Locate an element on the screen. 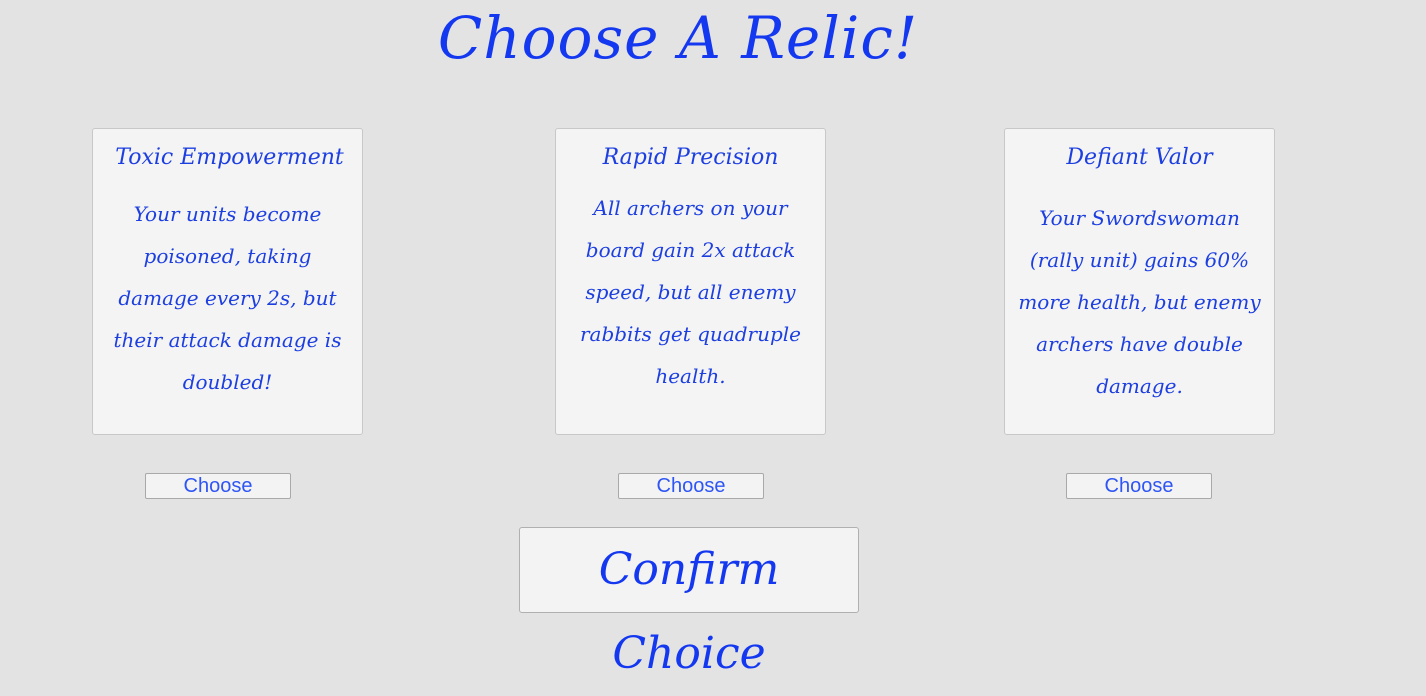  relic-description-line: archers have double is located at coordinates (1139, 344).